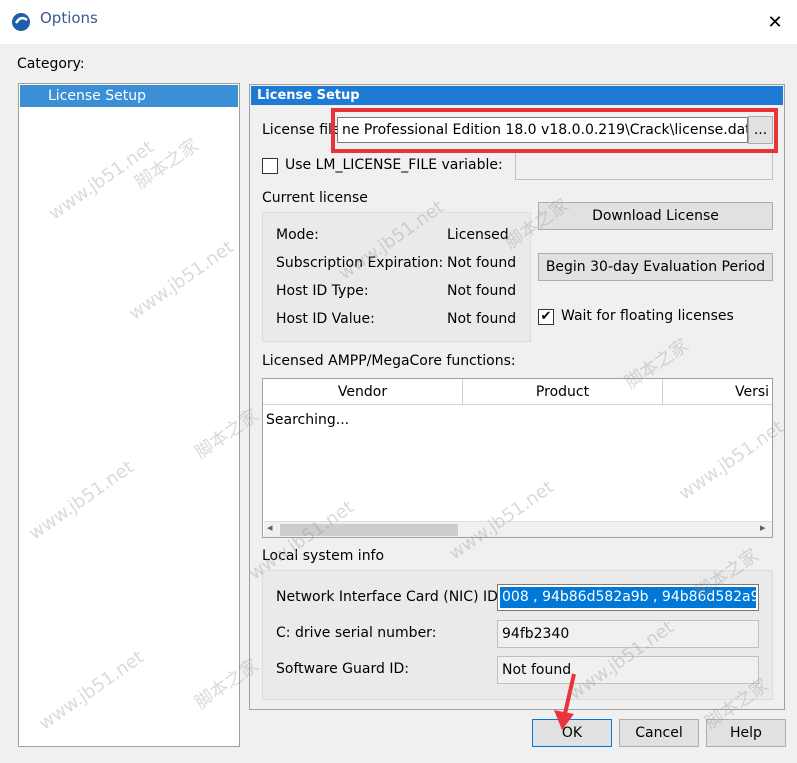  I want to click on wait-floating-label: Wait for floating licenses, so click(647, 316).